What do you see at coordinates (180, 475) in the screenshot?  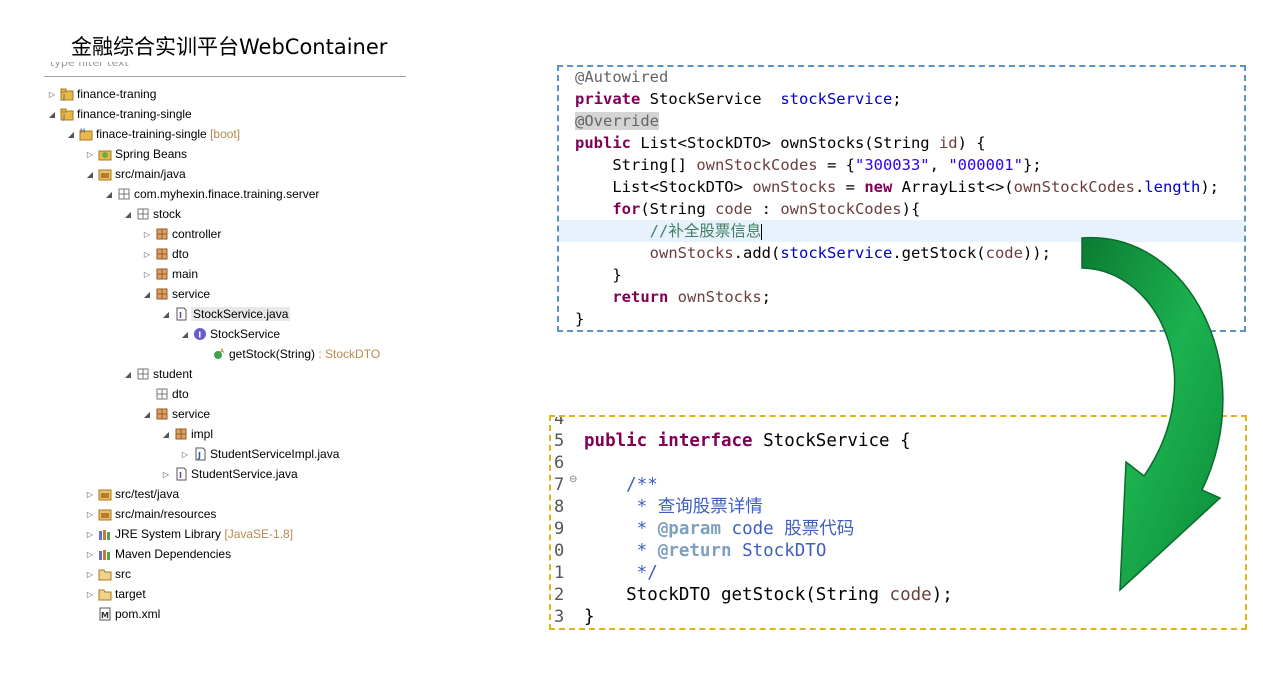 I see `svg-text: I` at bounding box center [180, 475].